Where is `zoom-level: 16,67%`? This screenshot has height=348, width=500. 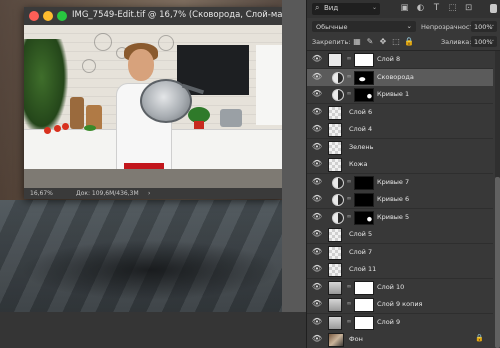 zoom-level: 16,67% is located at coordinates (41, 193).